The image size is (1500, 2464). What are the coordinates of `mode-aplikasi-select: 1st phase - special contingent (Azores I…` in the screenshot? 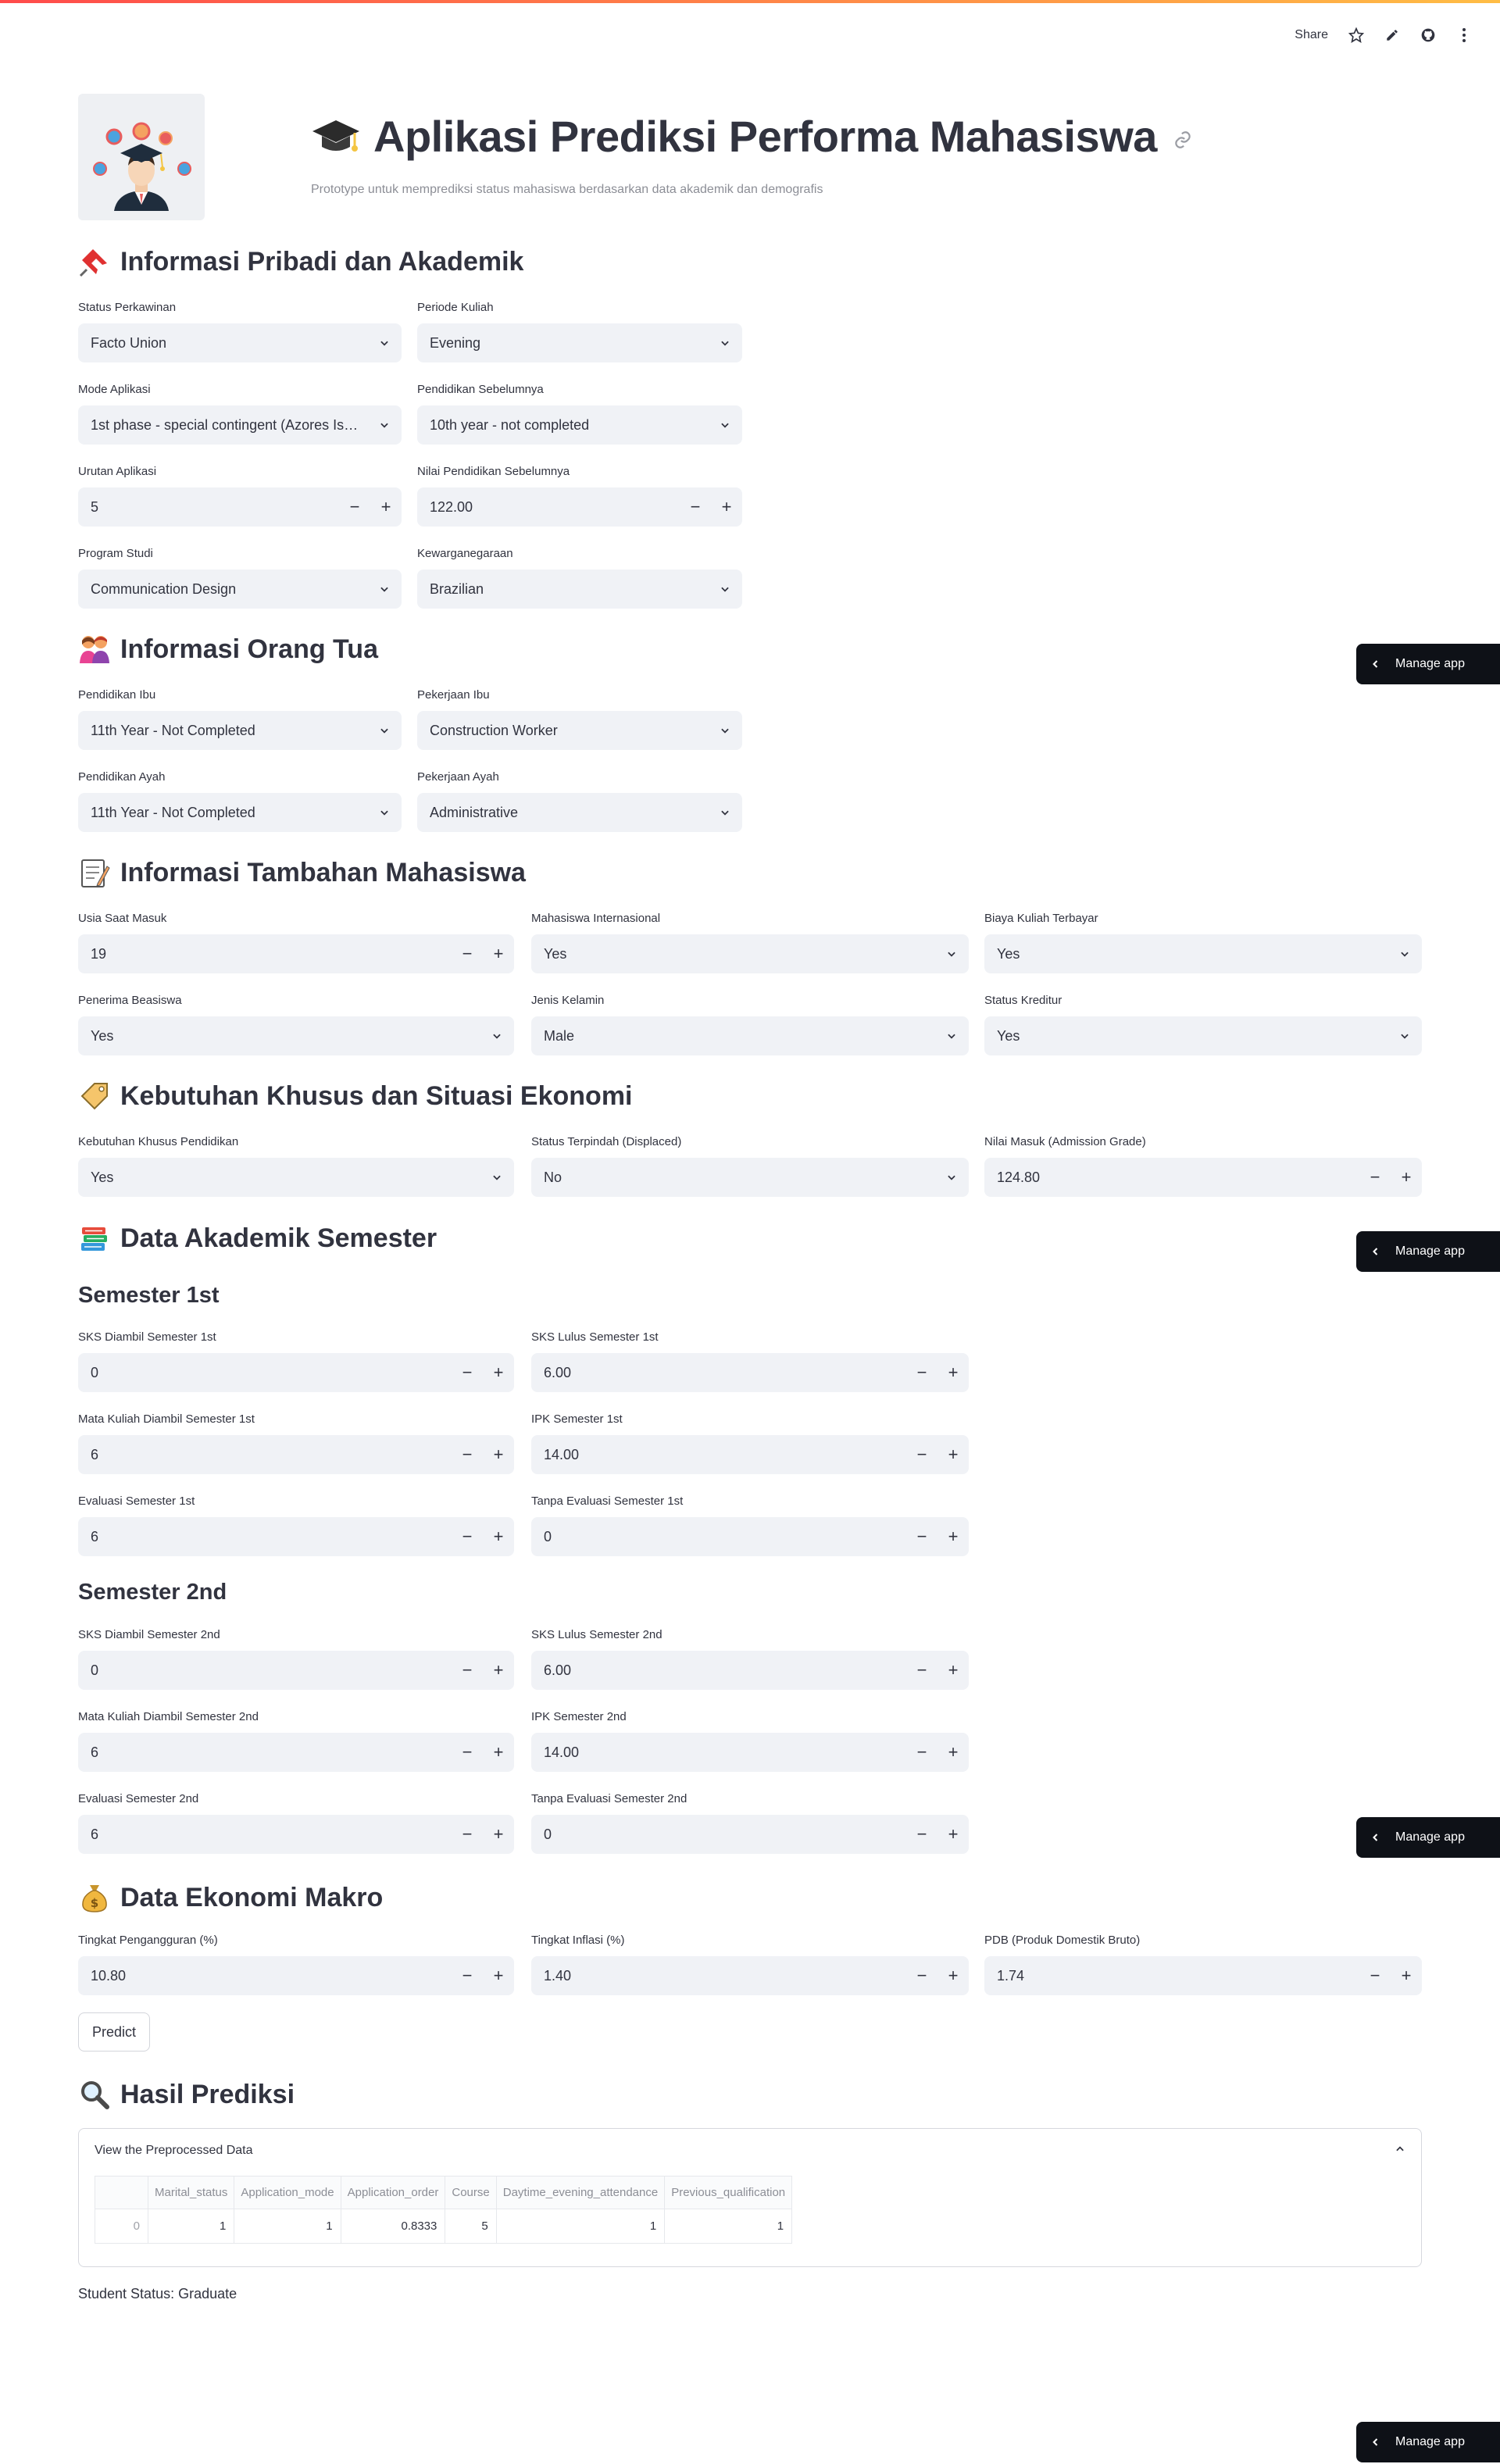 It's located at (240, 425).